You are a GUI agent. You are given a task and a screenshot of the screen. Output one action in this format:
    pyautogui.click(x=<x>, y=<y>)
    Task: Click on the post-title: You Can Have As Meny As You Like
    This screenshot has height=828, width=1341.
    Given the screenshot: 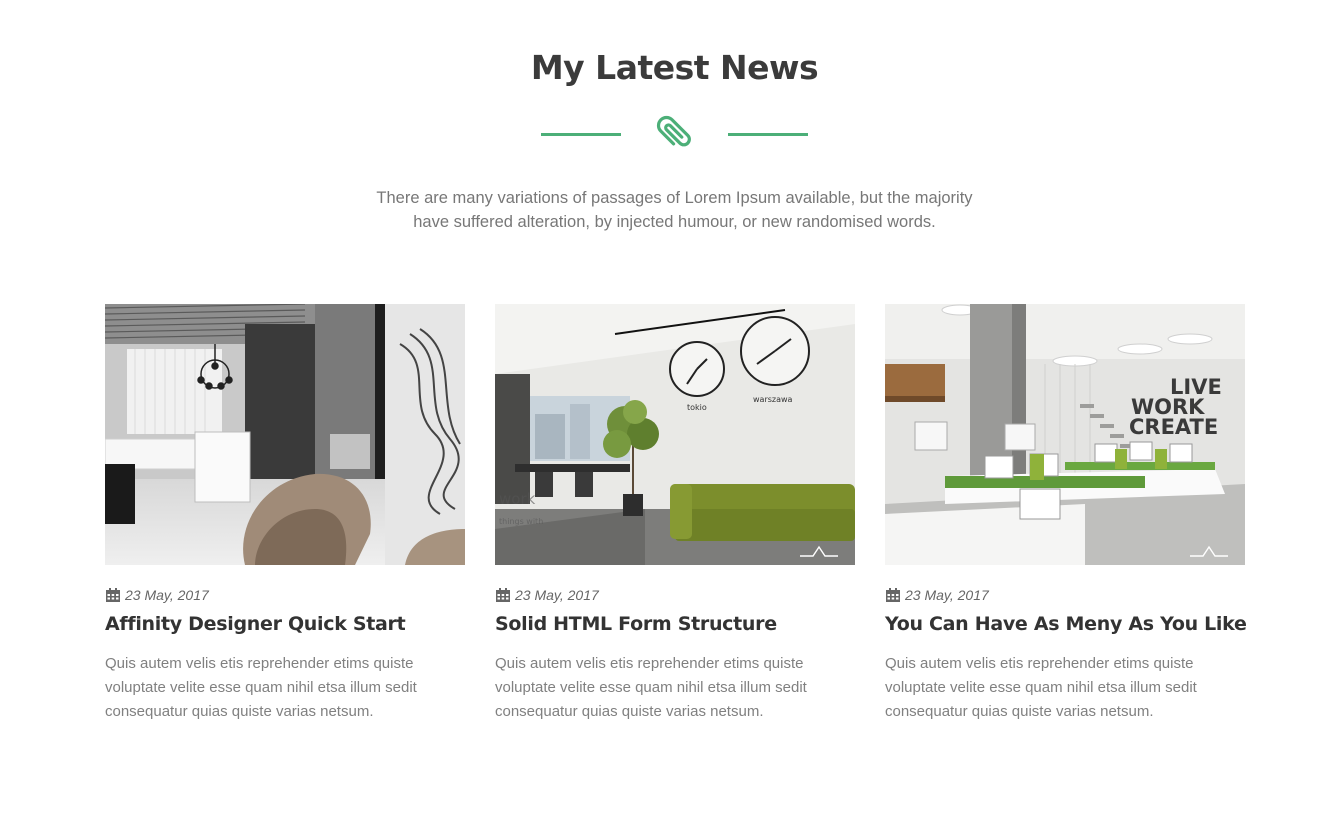 What is the action you would take?
    pyautogui.click(x=1066, y=624)
    